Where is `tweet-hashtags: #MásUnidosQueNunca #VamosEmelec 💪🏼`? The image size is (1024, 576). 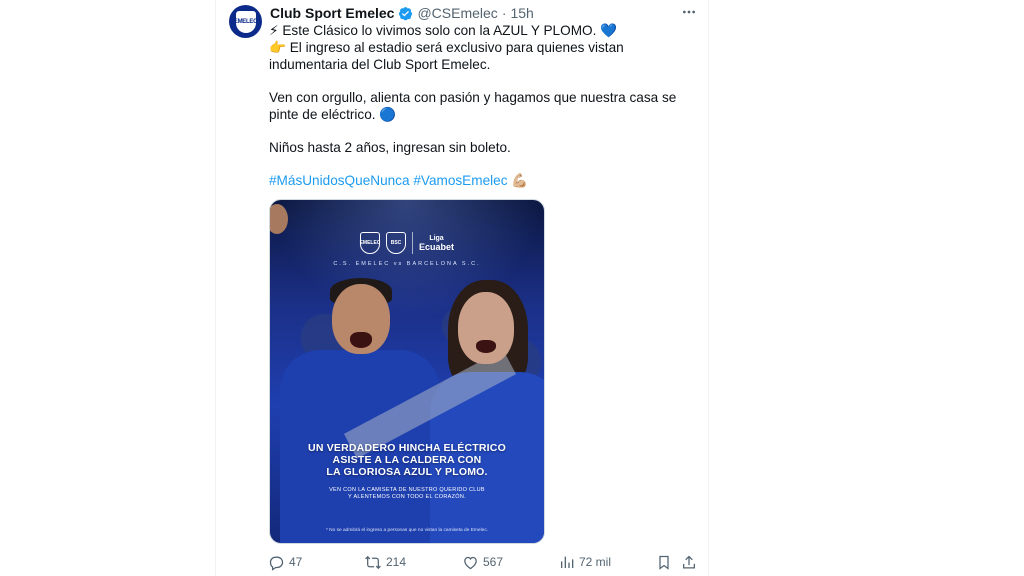
tweet-hashtags: #MásUnidosQueNunca #VamosEmelec 💪🏼 is located at coordinates (485, 180).